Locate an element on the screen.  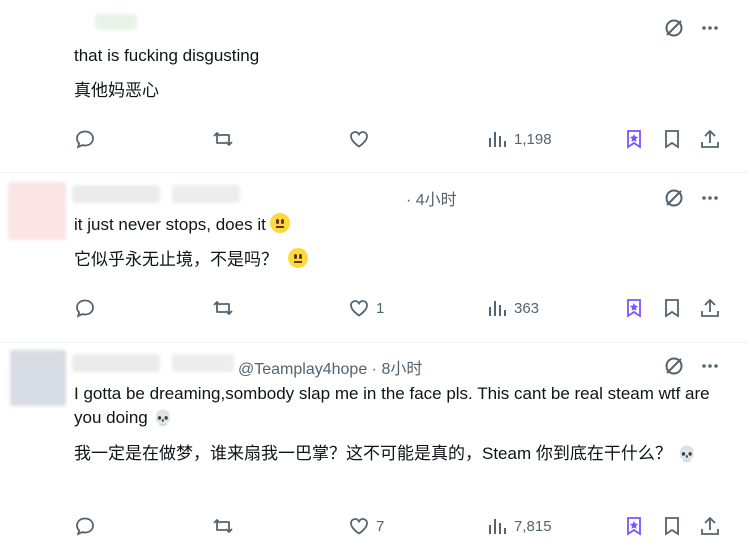
action-bar: 1 363 is located at coordinates (399, 311).